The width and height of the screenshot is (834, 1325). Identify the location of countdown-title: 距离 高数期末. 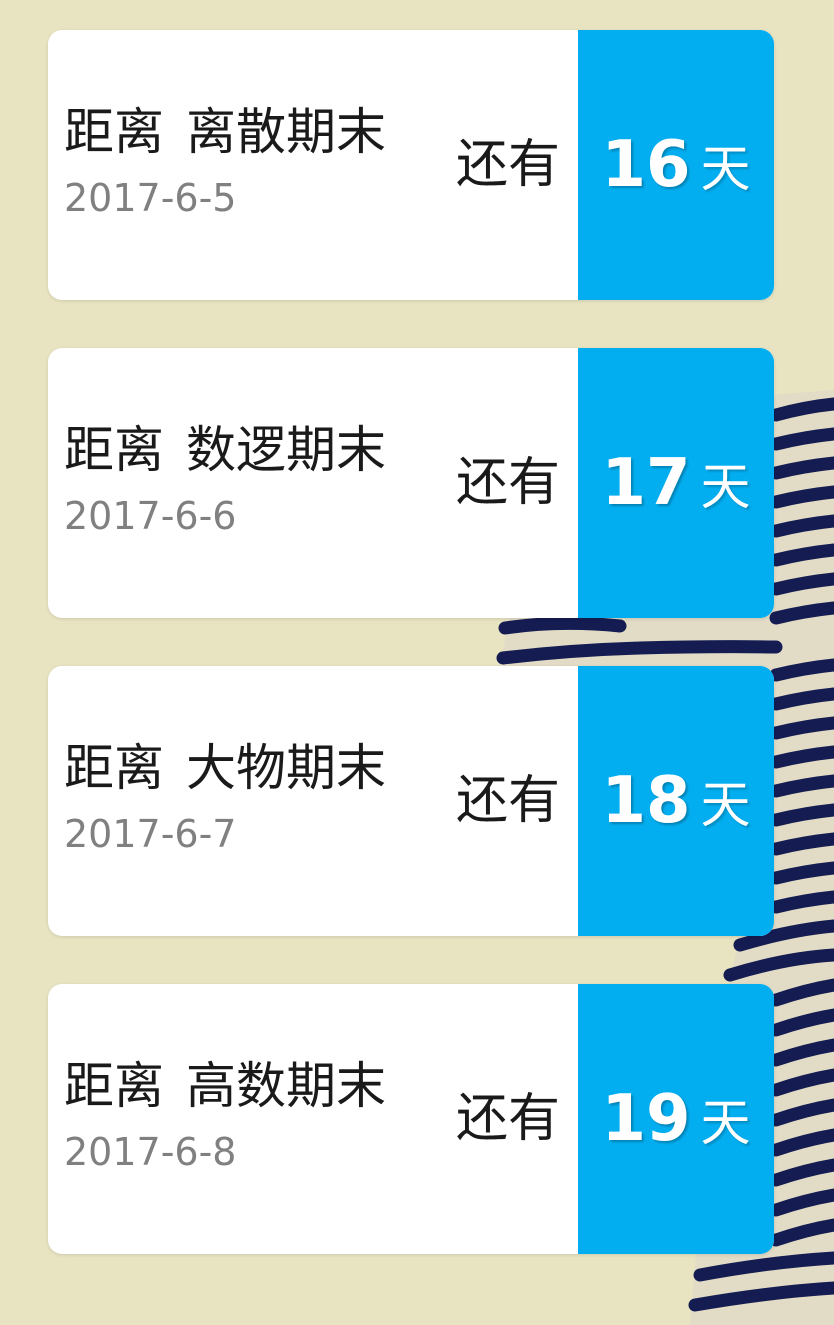
(225, 1086).